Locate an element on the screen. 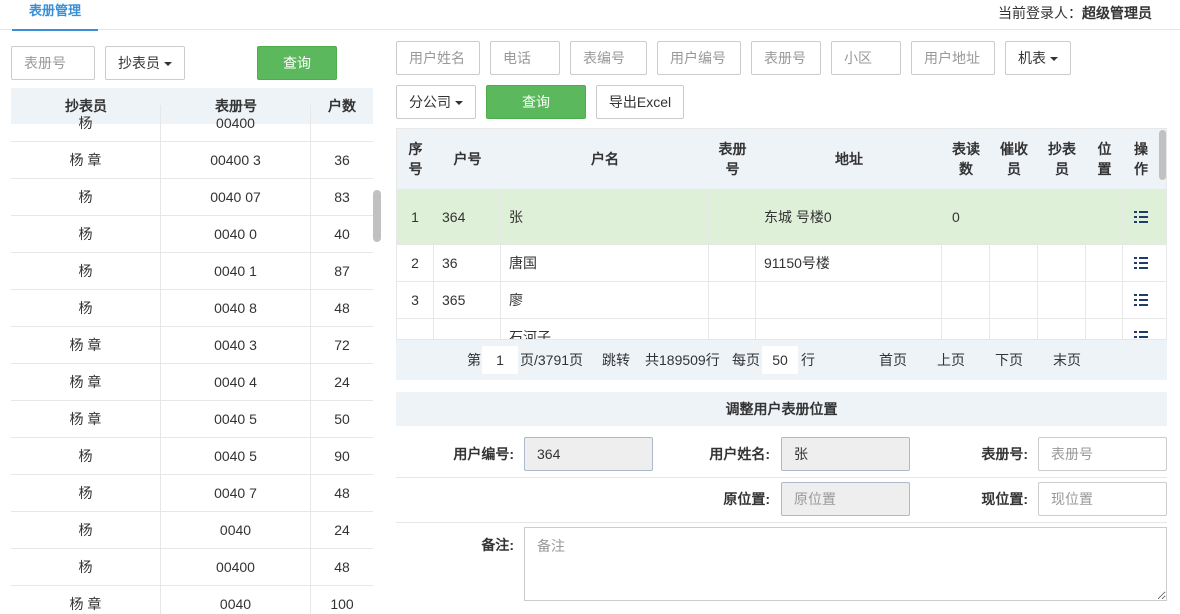 This screenshot has width=1180, height=614. table-row: 杨 0040 7 48 is located at coordinates (192, 493).